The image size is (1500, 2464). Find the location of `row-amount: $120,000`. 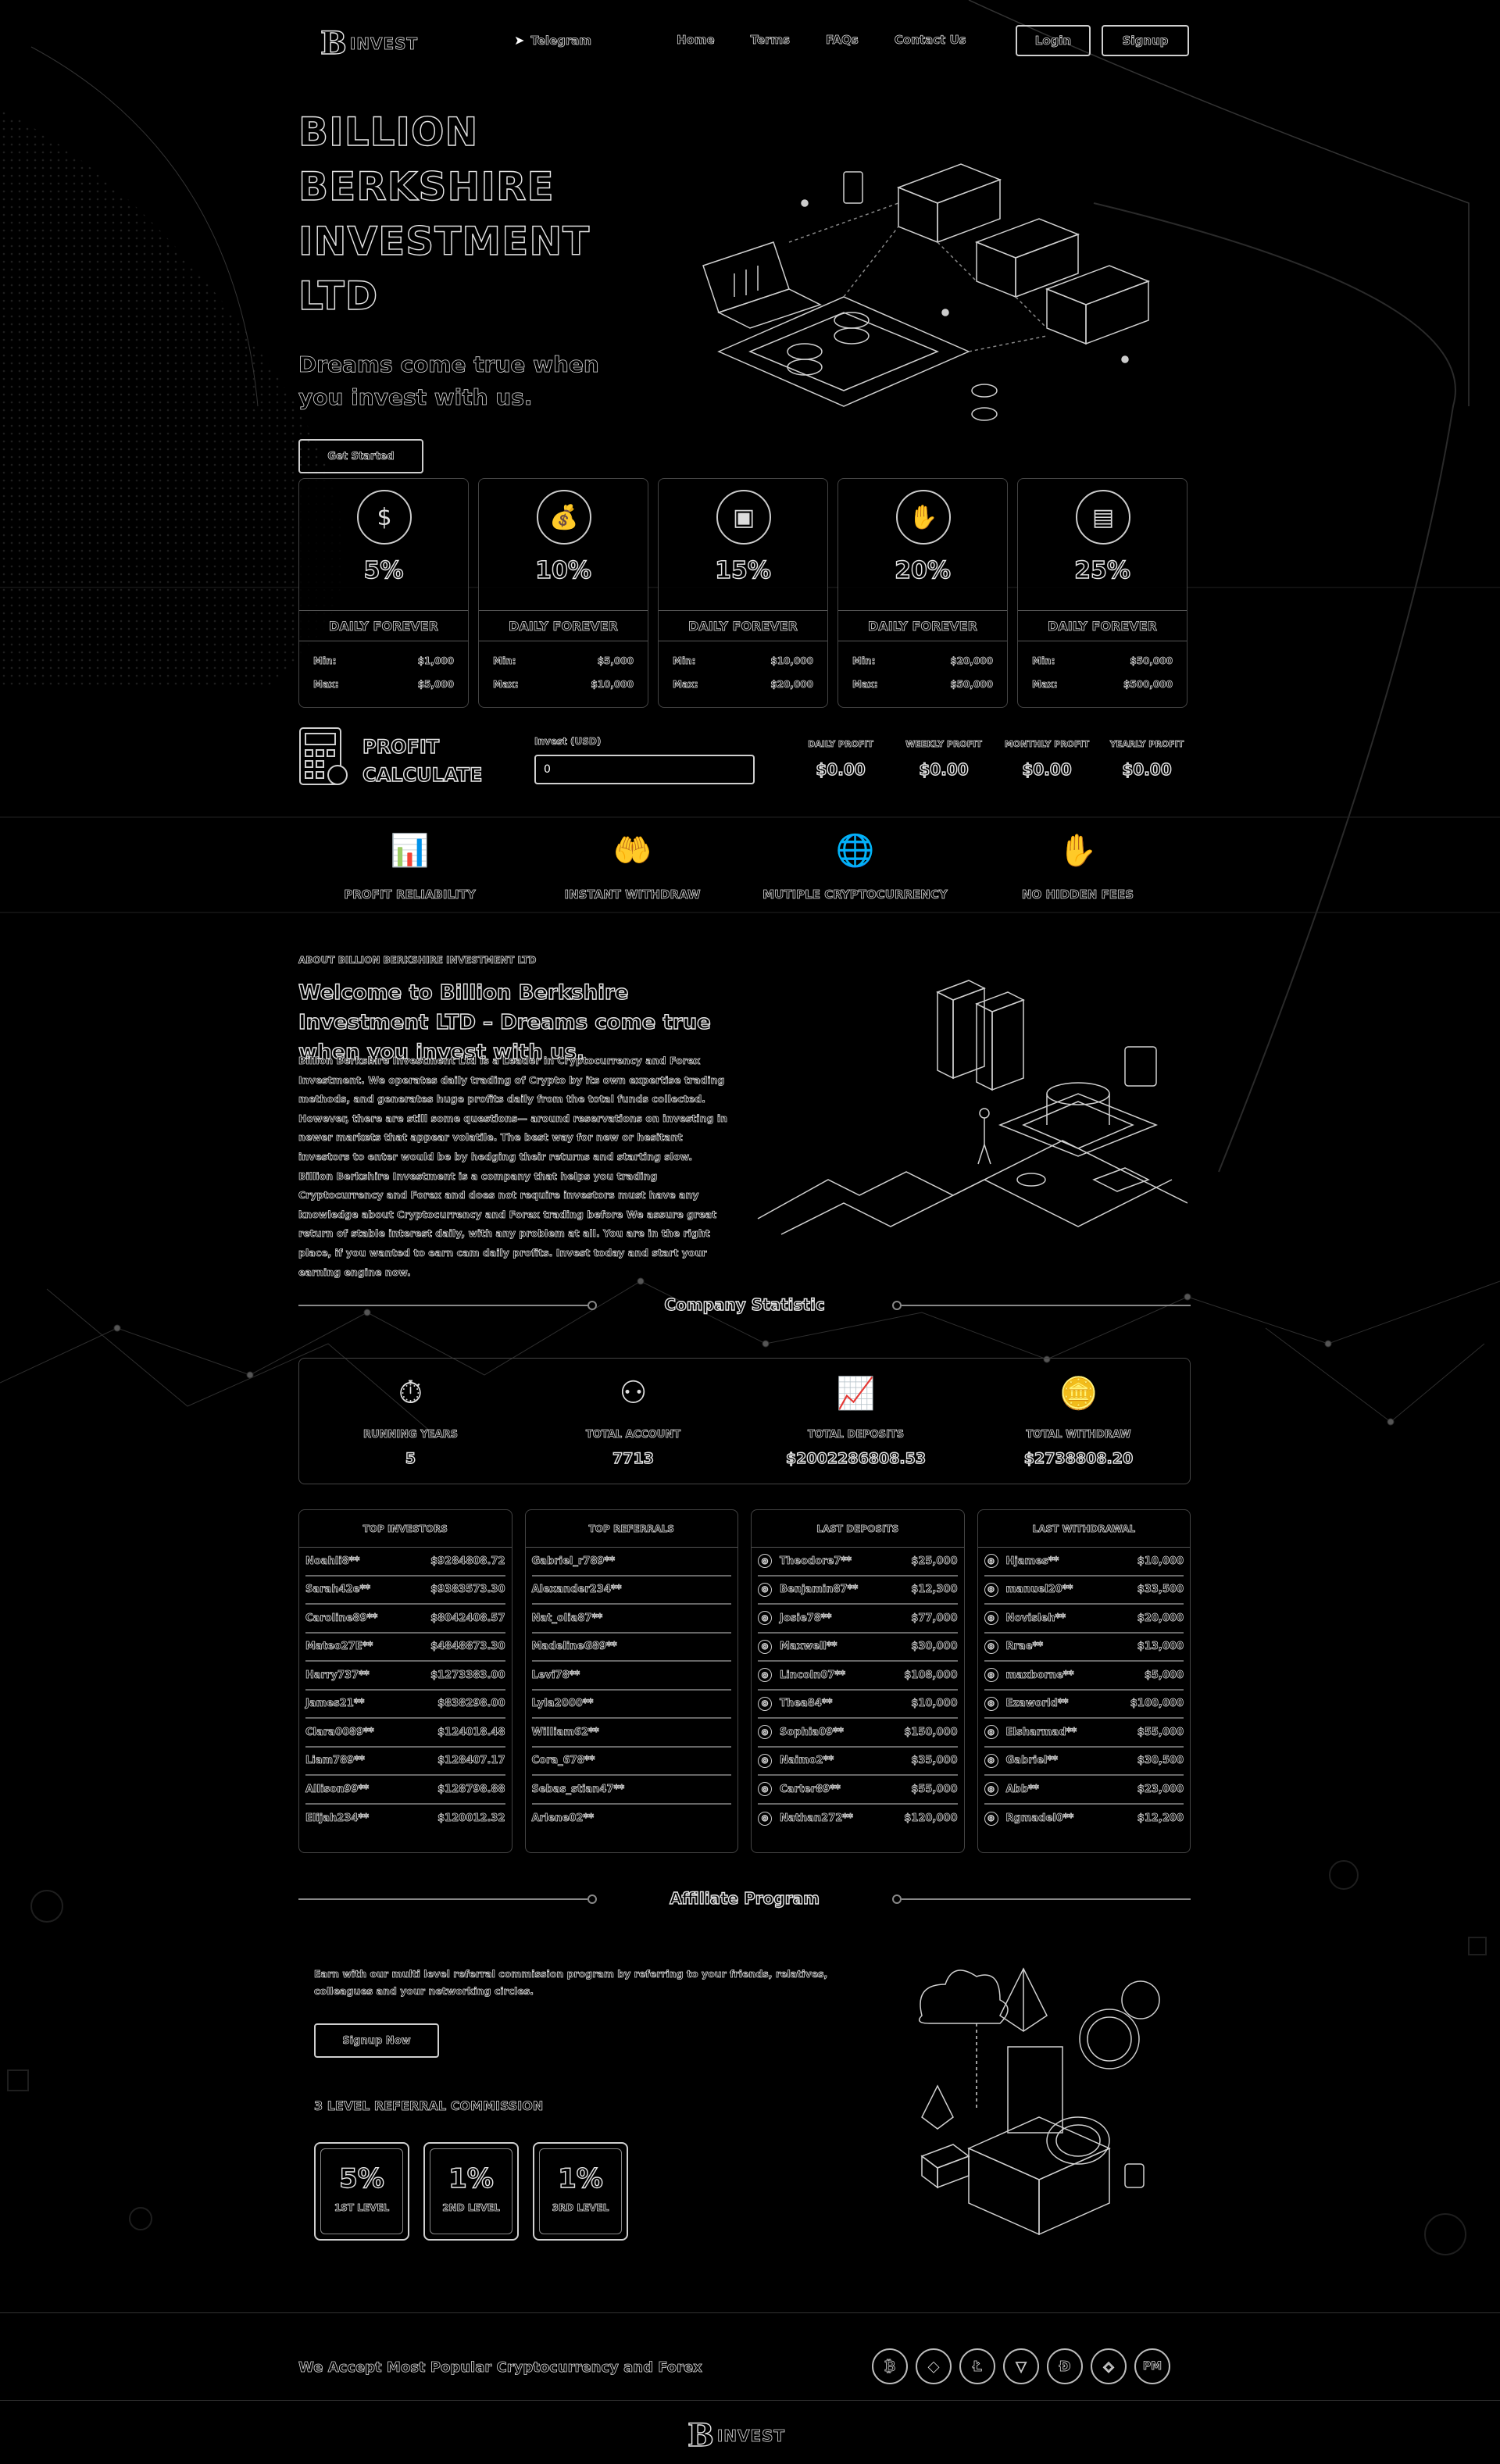

row-amount: $120,000 is located at coordinates (931, 1818).